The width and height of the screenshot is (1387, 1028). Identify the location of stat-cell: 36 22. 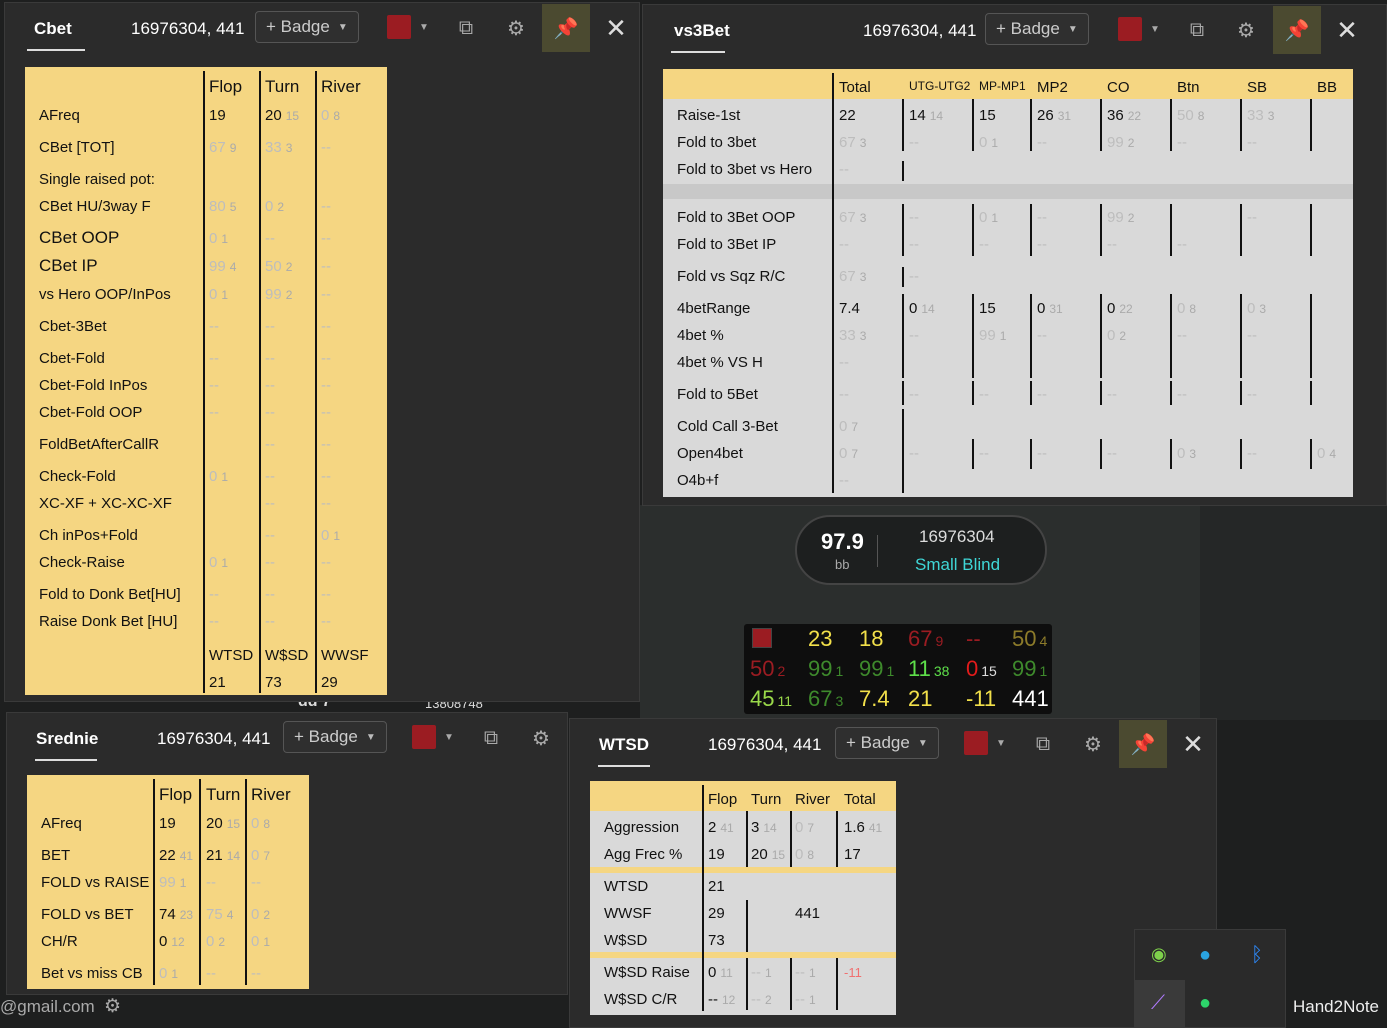
(1124, 115).